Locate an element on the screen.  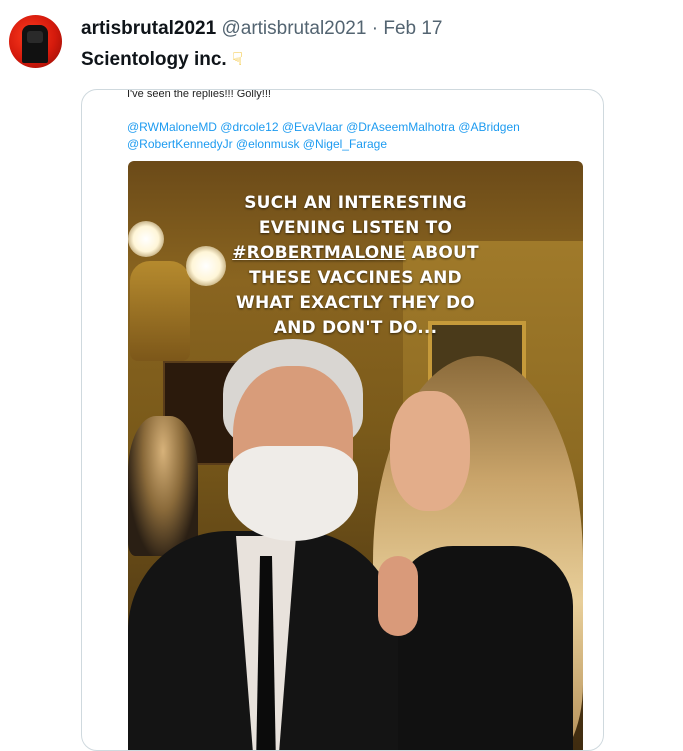
caption-line: EVENING LISTEN TO is located at coordinates (355, 228).